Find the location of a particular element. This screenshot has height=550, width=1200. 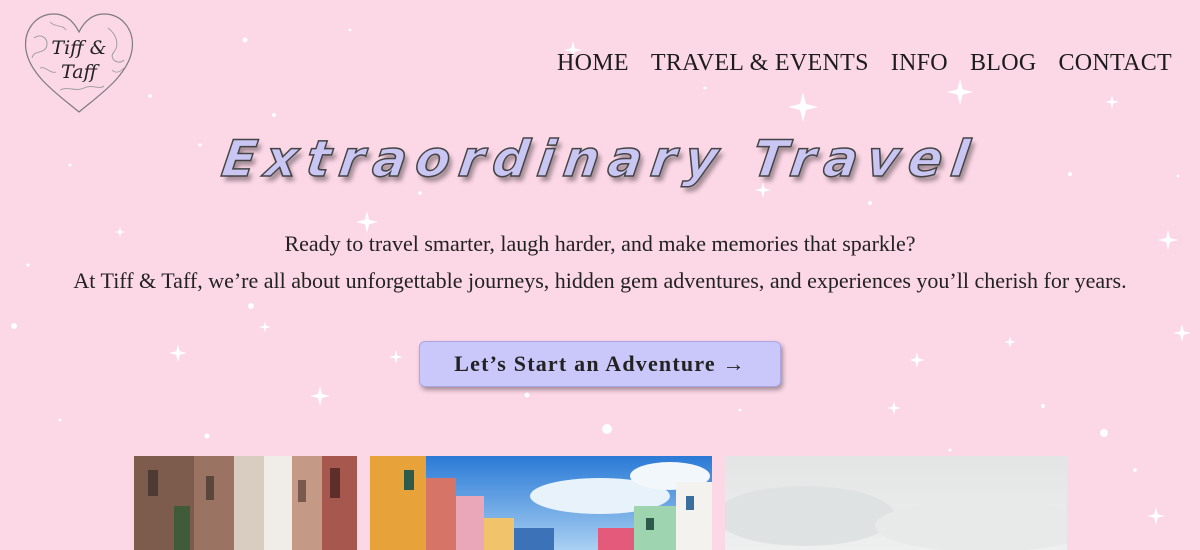

gallery-photo-sky is located at coordinates (896, 503).